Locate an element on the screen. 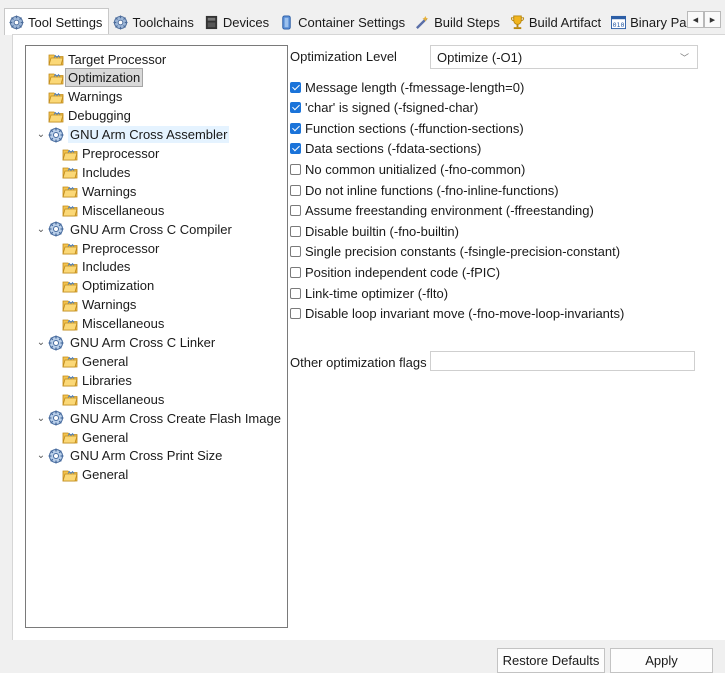 This screenshot has height=673, width=725. tree-item-tool: ⌄ GNU Arm Cross Create Flash Image is located at coordinates (158, 418).